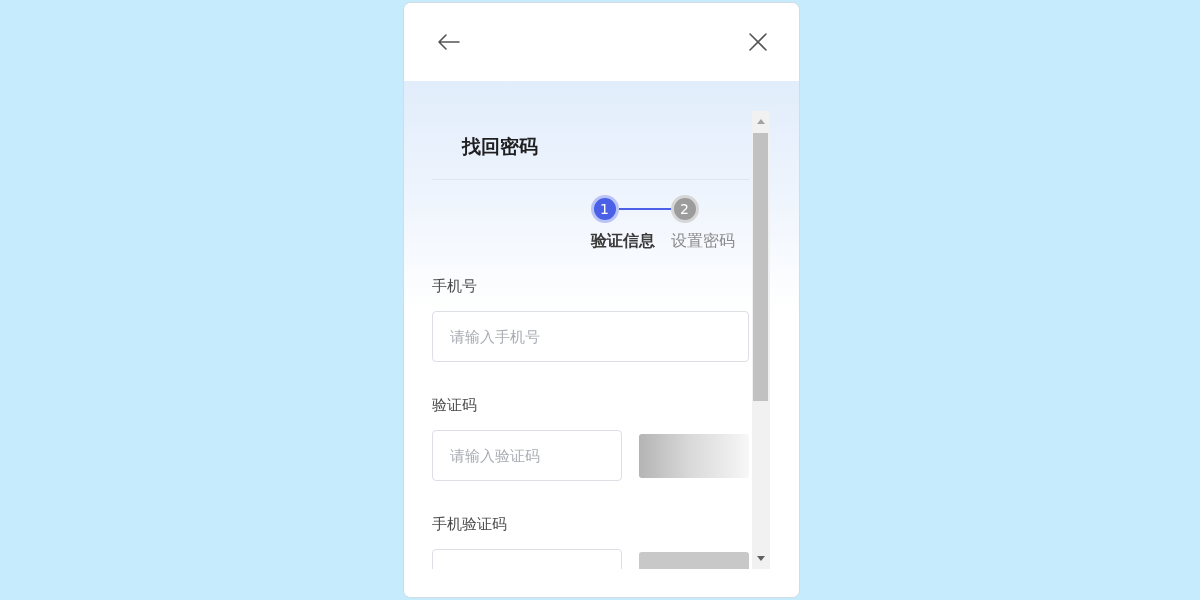 This screenshot has height=600, width=1200. What do you see at coordinates (760, 267) in the screenshot?
I see `scrollbar-thumb` at bounding box center [760, 267].